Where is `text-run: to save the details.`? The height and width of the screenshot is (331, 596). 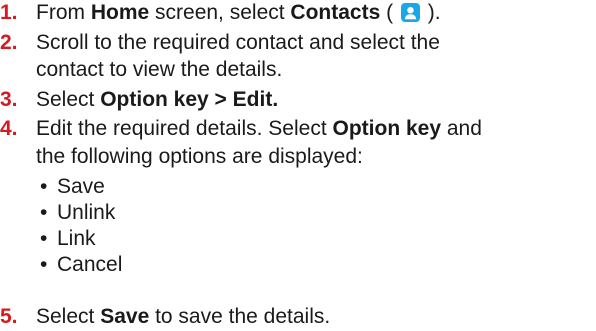 text-run: to save the details. is located at coordinates (240, 316).